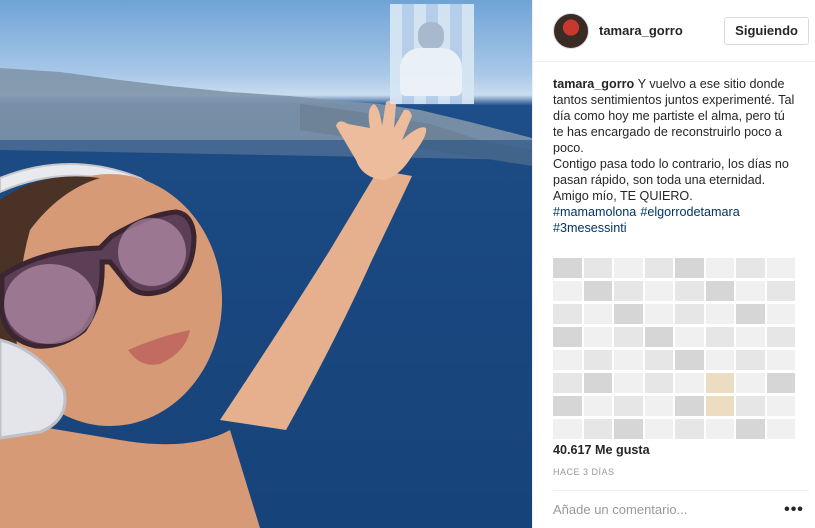 Image resolution: width=815 pixels, height=528 pixels. Describe the element at coordinates (431, 72) in the screenshot. I see `blurred-torso` at that location.